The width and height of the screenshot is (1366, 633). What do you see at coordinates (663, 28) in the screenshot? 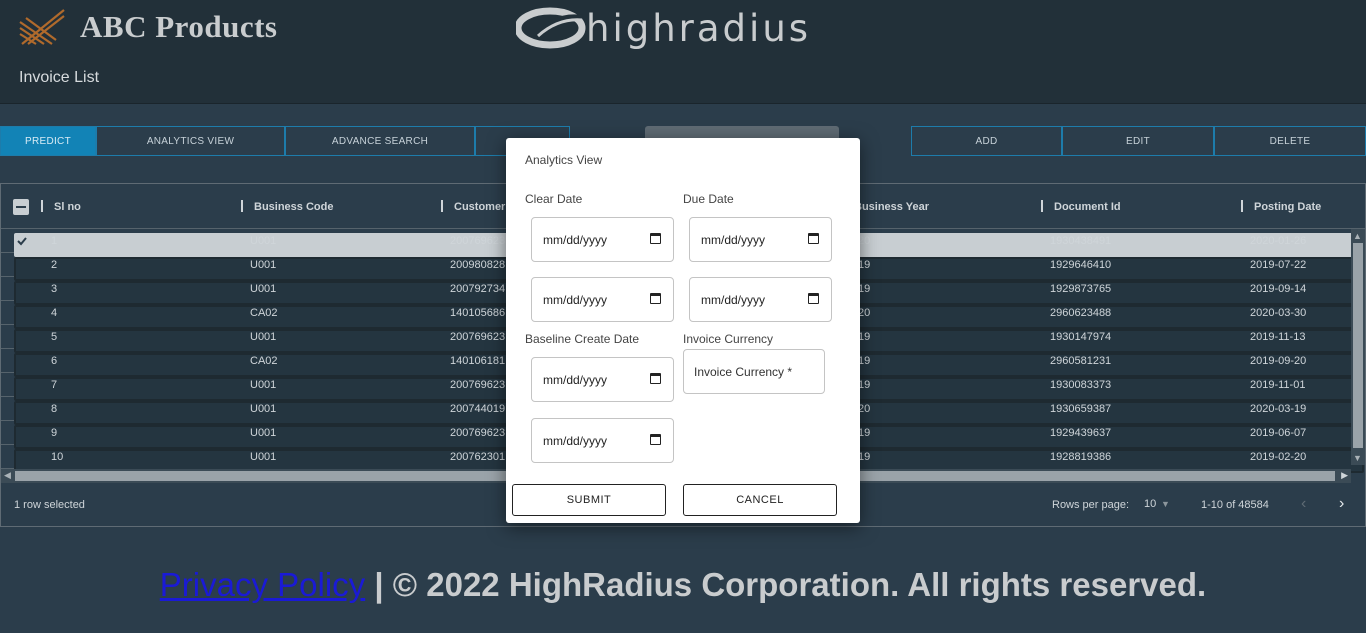
I see `highradius-logo: highradius` at bounding box center [663, 28].